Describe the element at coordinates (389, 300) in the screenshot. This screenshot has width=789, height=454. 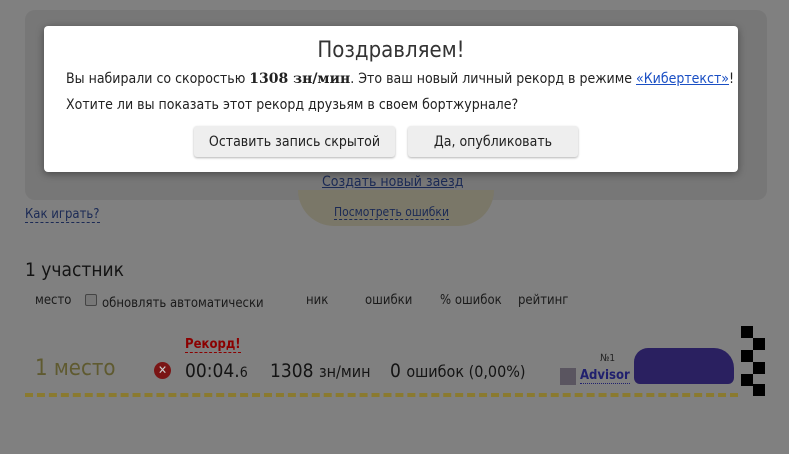
I see `header-errors: ошибки` at that location.